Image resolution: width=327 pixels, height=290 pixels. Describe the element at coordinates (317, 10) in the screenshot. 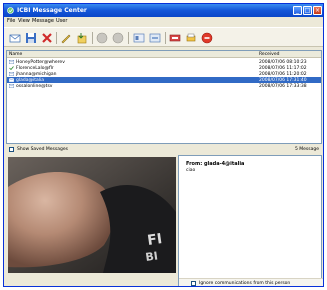

I see `close-button: ×` at that location.